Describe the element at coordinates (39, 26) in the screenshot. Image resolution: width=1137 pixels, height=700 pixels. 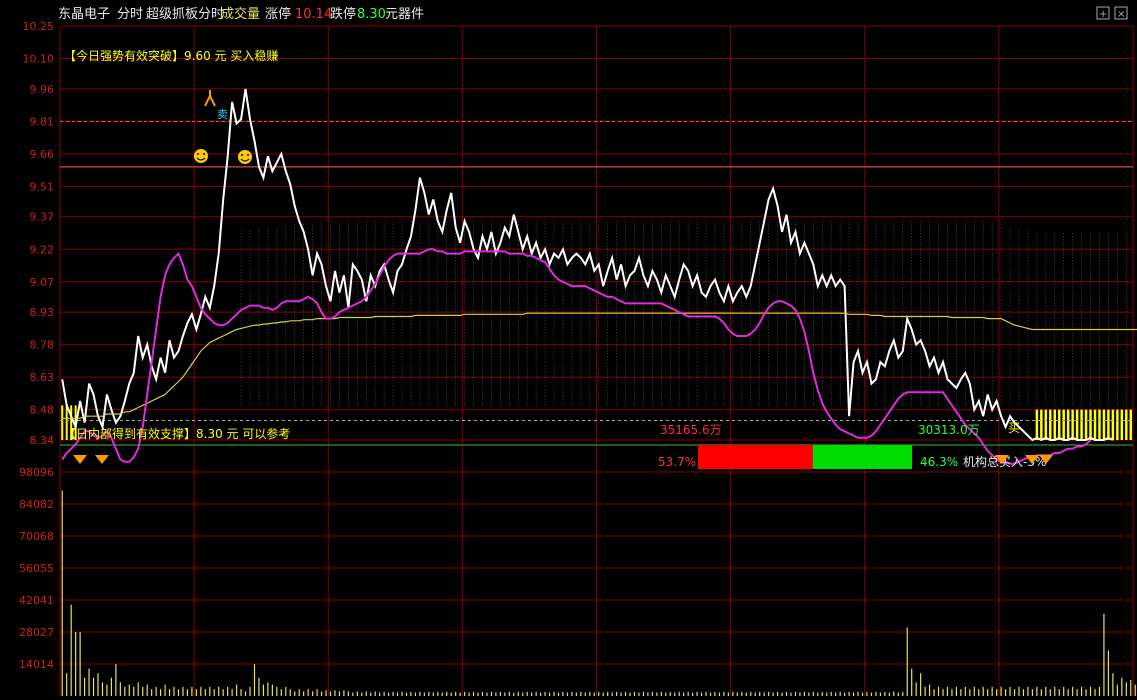
I see `price-tick-label: 10.25` at that location.